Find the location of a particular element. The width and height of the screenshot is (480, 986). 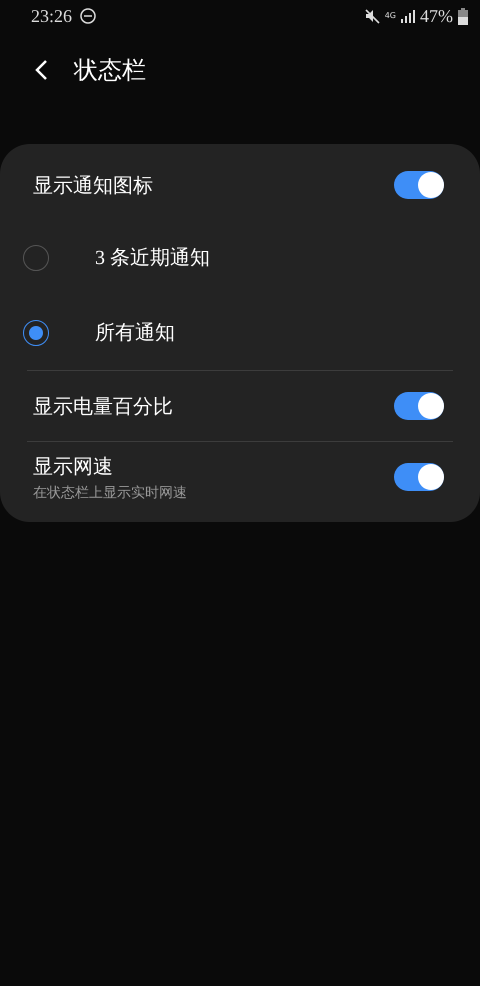

setting-label: 显示网速 is located at coordinates (73, 467).